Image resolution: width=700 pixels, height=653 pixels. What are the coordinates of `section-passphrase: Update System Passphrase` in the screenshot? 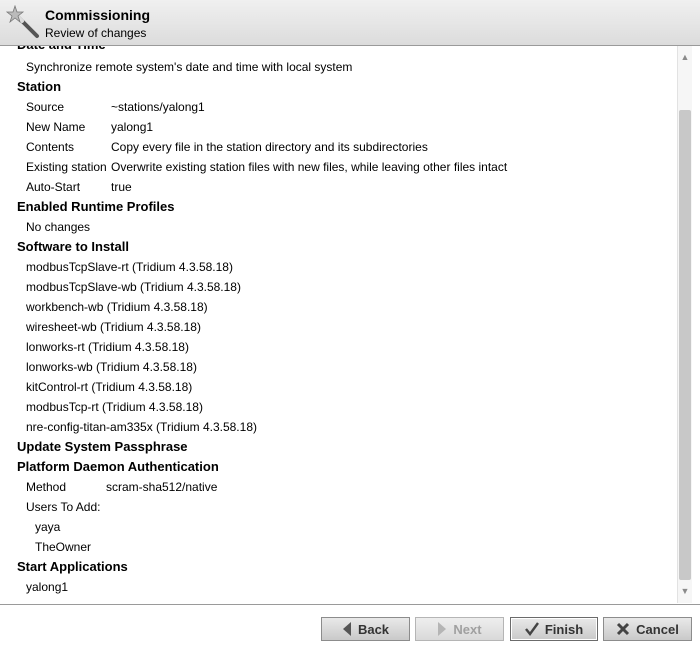 It's located at (102, 446).